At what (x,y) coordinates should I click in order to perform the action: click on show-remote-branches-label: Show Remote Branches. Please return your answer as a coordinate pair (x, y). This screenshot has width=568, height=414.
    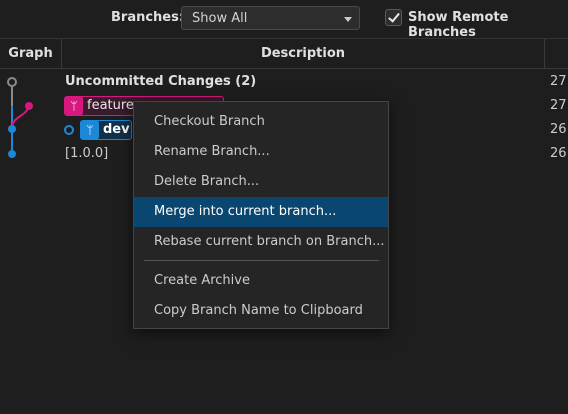
    Looking at the image, I should click on (488, 25).